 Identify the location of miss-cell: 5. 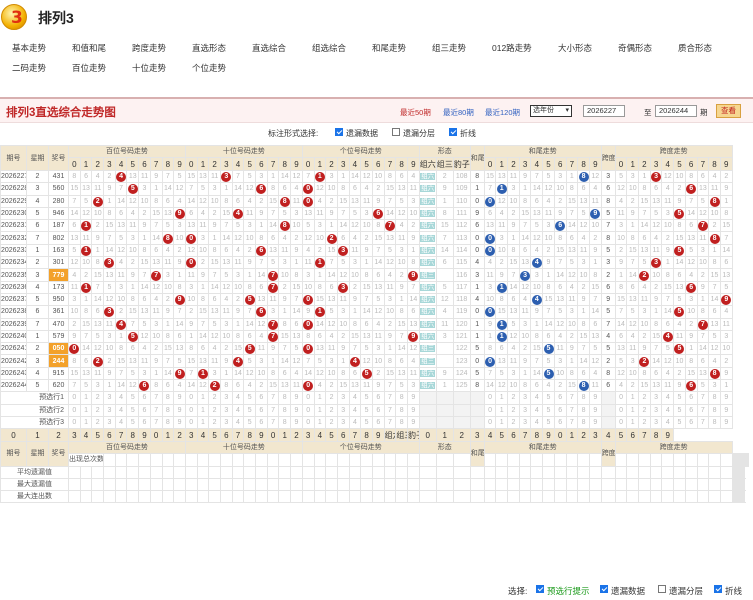
(726, 287).